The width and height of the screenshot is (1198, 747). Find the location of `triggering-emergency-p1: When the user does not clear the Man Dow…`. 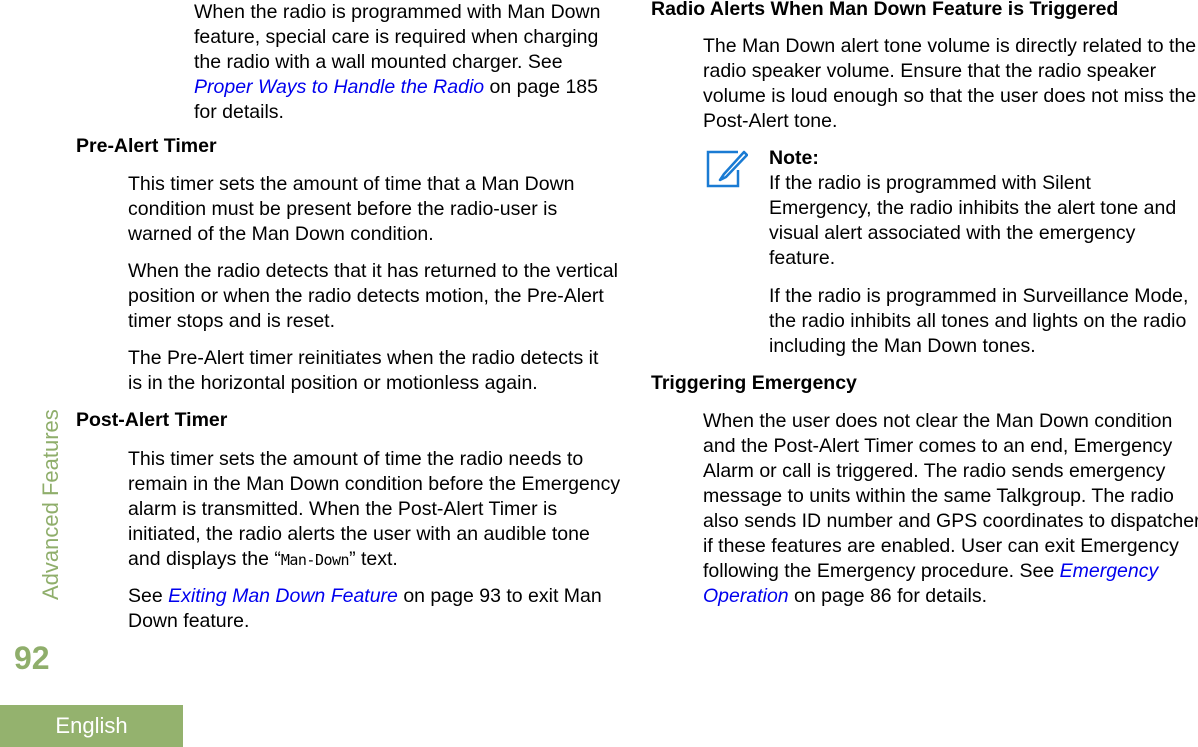

triggering-emergency-p1: When the user does not clear the Man Dow… is located at coordinates (950, 508).